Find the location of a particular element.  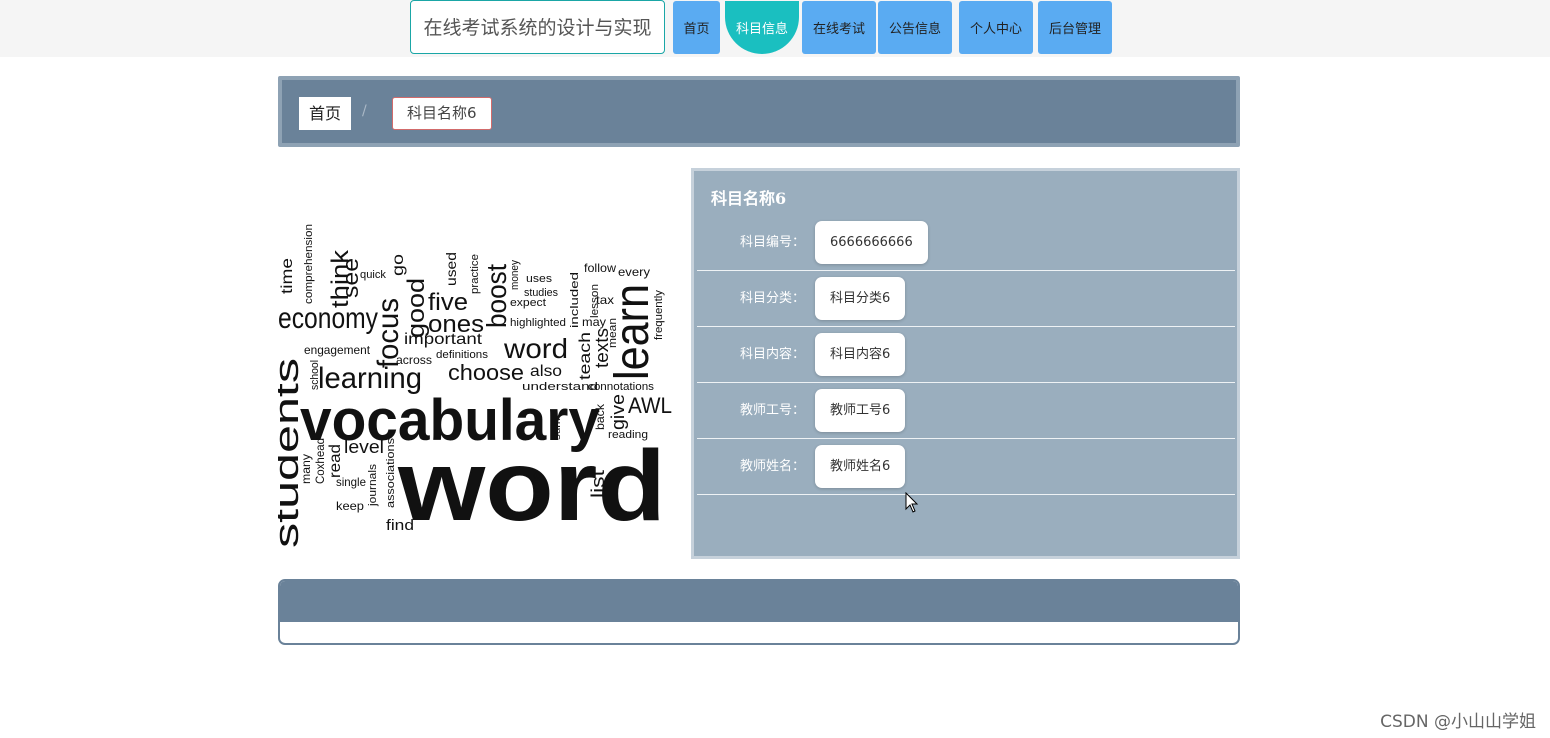

watermark: CSDN @小山山学姐 is located at coordinates (1458, 722).